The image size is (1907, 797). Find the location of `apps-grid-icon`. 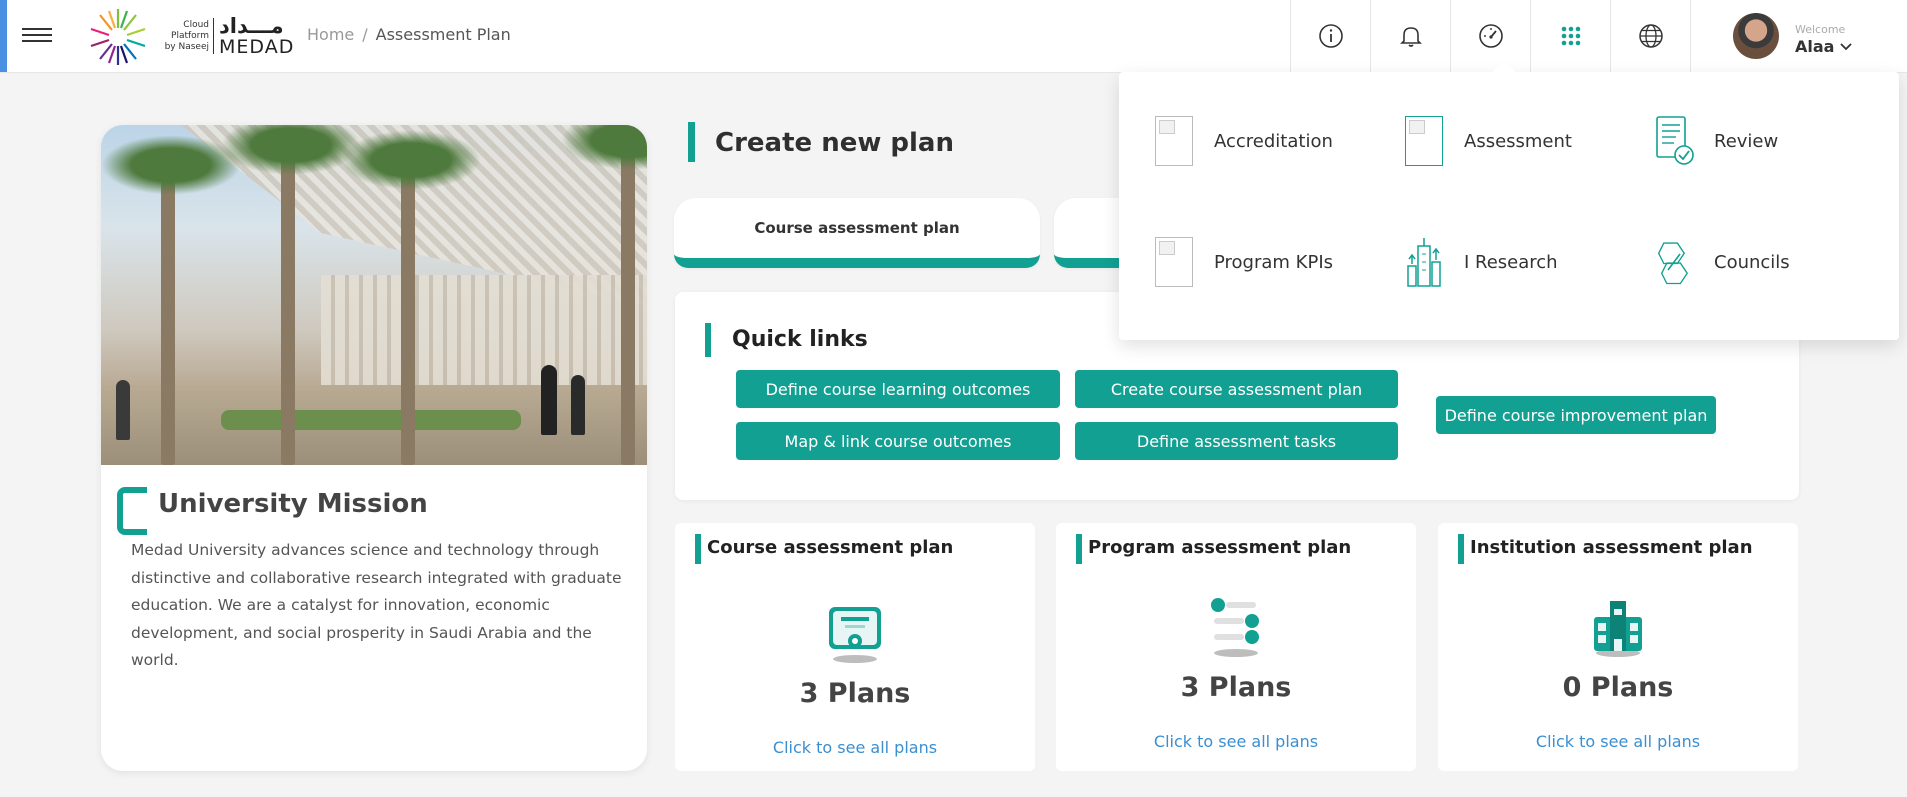

apps-grid-icon is located at coordinates (1570, 36).